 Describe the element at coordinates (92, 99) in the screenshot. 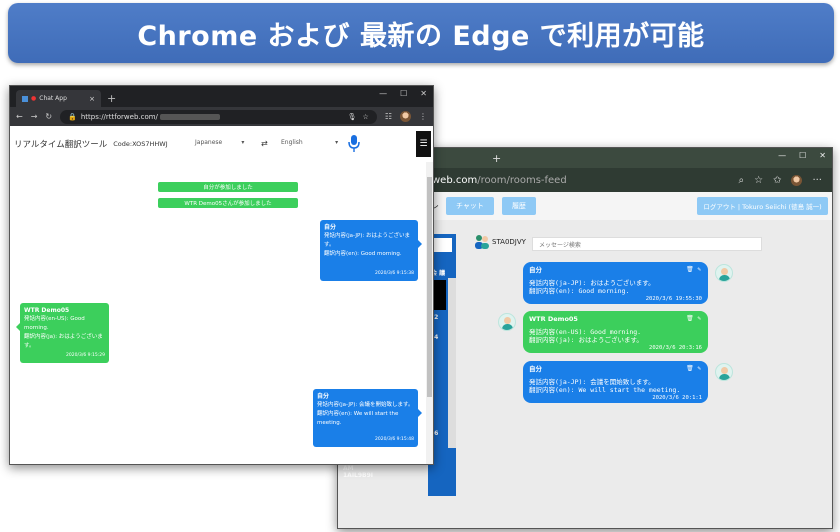

I see `tab-close-icon: ×` at that location.